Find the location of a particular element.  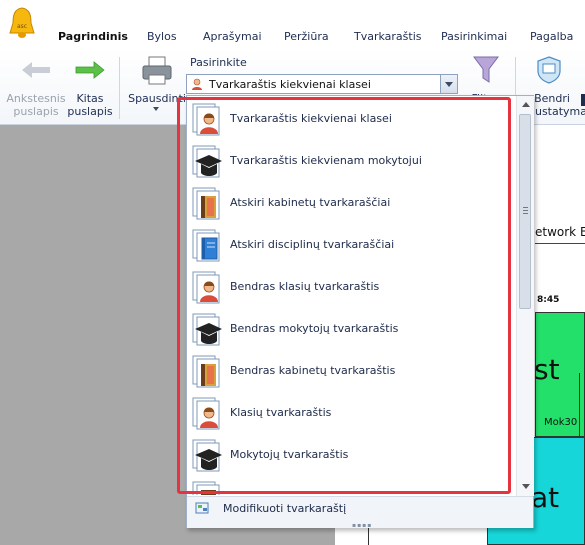

ribbon-edge-mark is located at coordinates (583, 100).